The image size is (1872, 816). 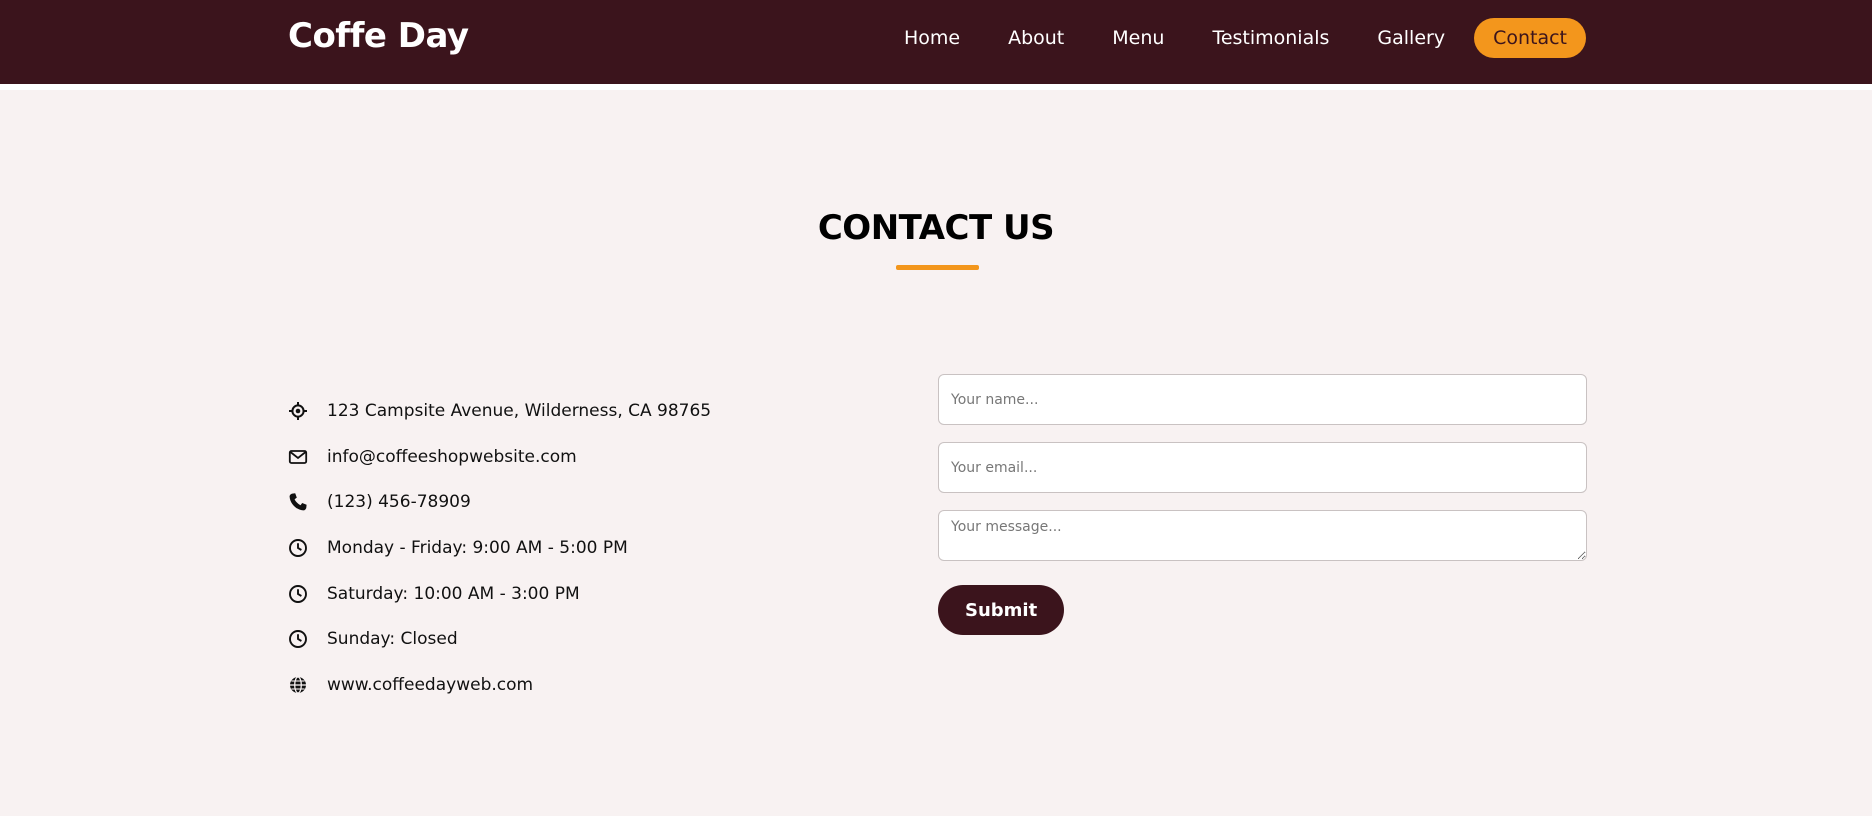 I want to click on contact-info-hours-sunday: Sunday: Closed, so click(x=598, y=639).